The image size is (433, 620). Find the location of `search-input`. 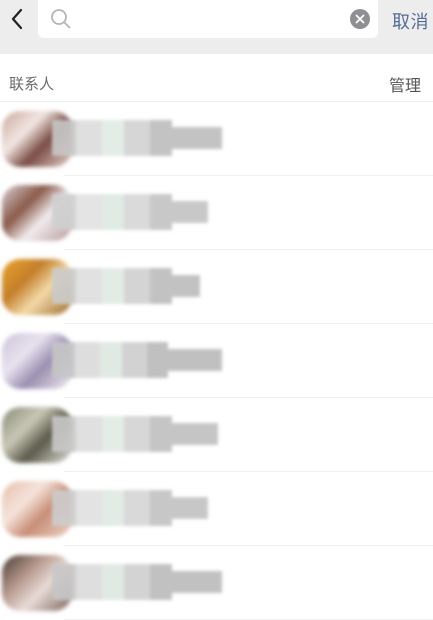

search-input is located at coordinates (210, 20).